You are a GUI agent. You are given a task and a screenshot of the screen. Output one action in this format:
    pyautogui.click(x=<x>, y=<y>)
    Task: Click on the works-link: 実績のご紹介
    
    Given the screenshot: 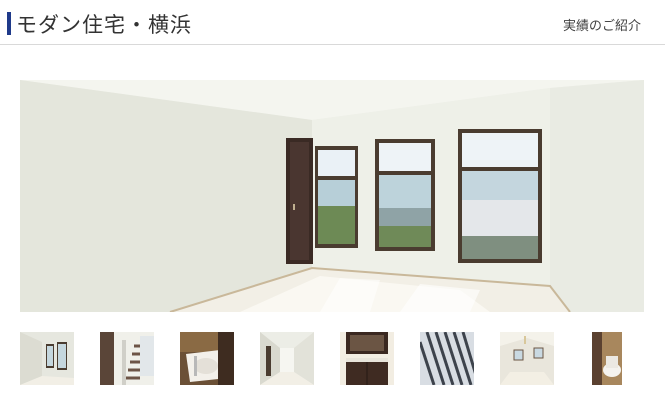 What is the action you would take?
    pyautogui.click(x=602, y=24)
    